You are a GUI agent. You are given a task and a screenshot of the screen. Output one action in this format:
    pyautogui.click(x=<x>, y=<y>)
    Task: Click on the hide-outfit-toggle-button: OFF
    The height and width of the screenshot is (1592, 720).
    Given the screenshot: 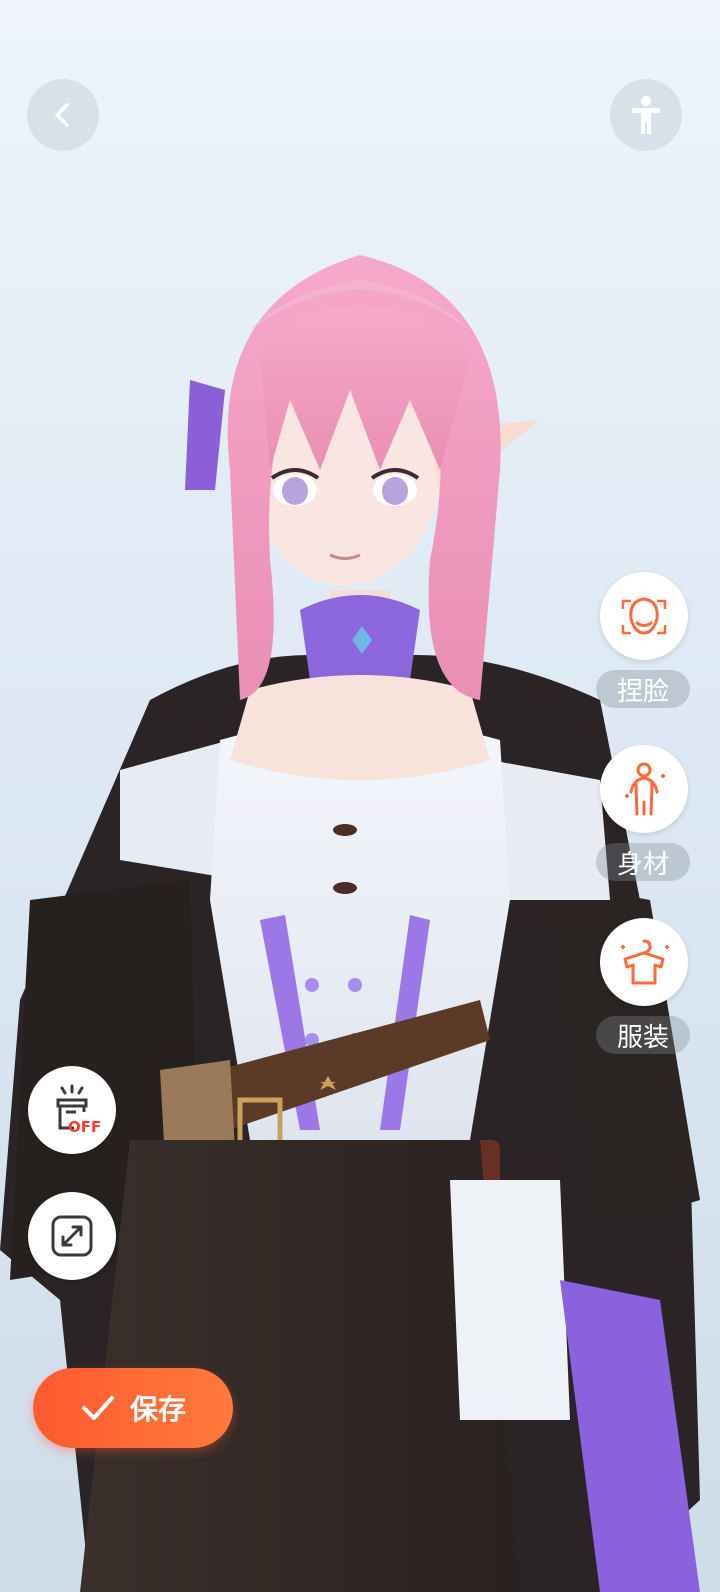 What is the action you would take?
    pyautogui.click(x=72, y=1110)
    